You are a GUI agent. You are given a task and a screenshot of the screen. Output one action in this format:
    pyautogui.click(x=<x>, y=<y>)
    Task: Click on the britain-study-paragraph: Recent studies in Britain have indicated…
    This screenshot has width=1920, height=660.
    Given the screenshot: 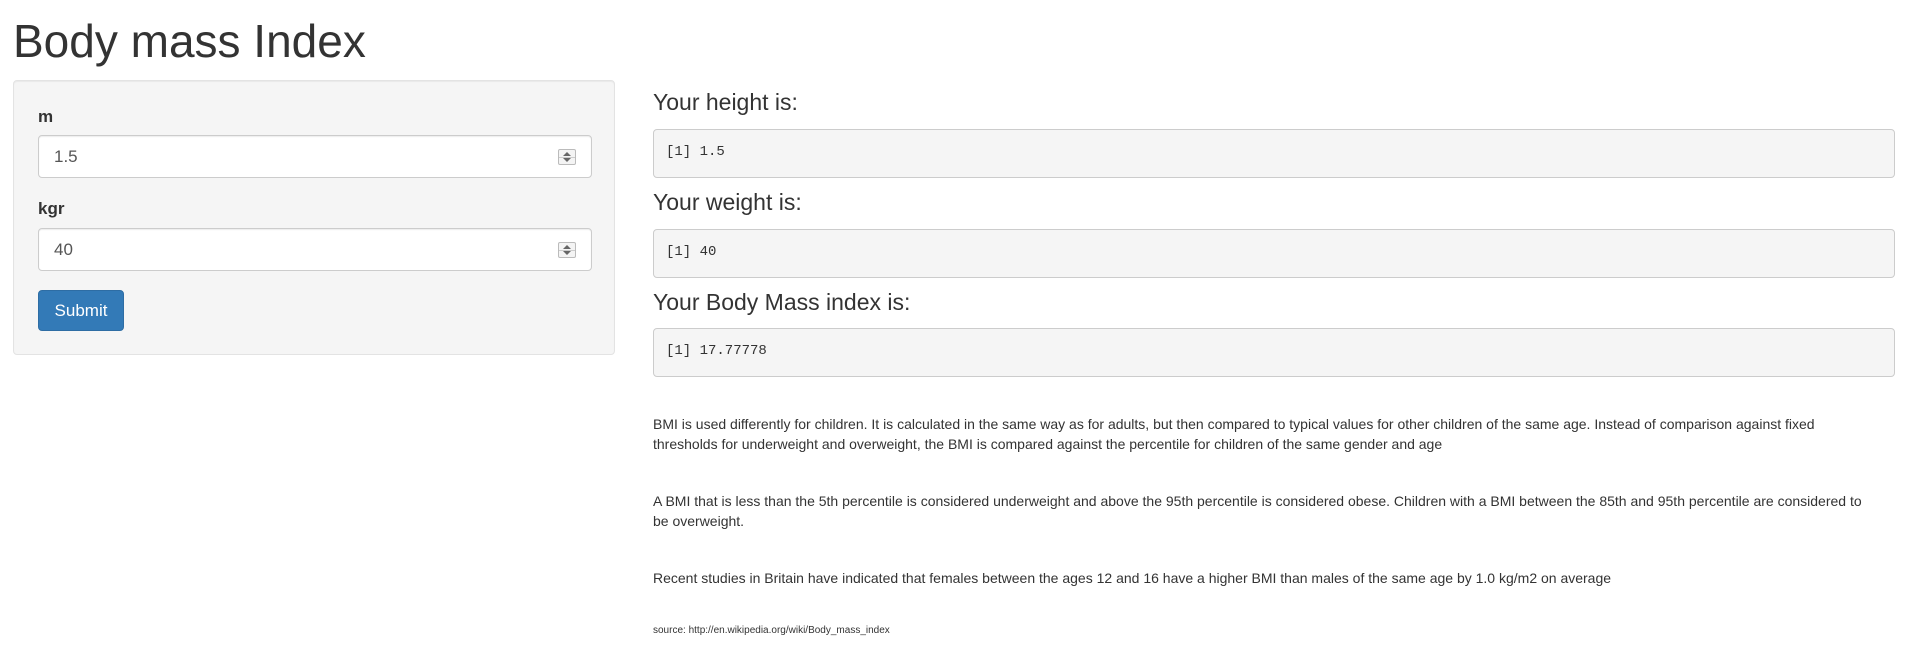 What is the action you would take?
    pyautogui.click(x=1132, y=578)
    